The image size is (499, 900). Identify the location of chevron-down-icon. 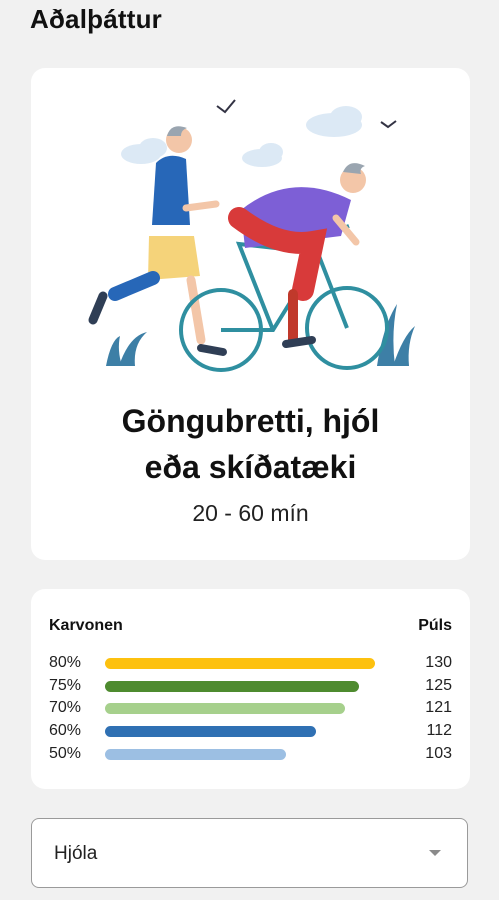
(435, 853).